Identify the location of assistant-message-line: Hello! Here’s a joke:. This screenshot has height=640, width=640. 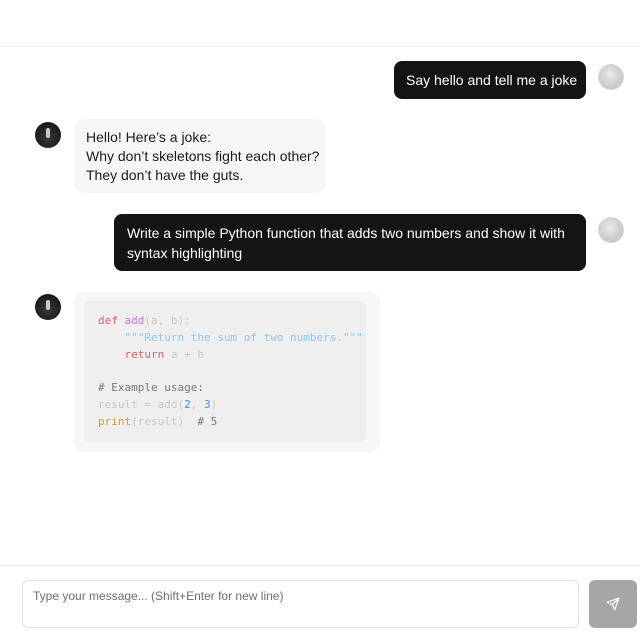
(149, 137).